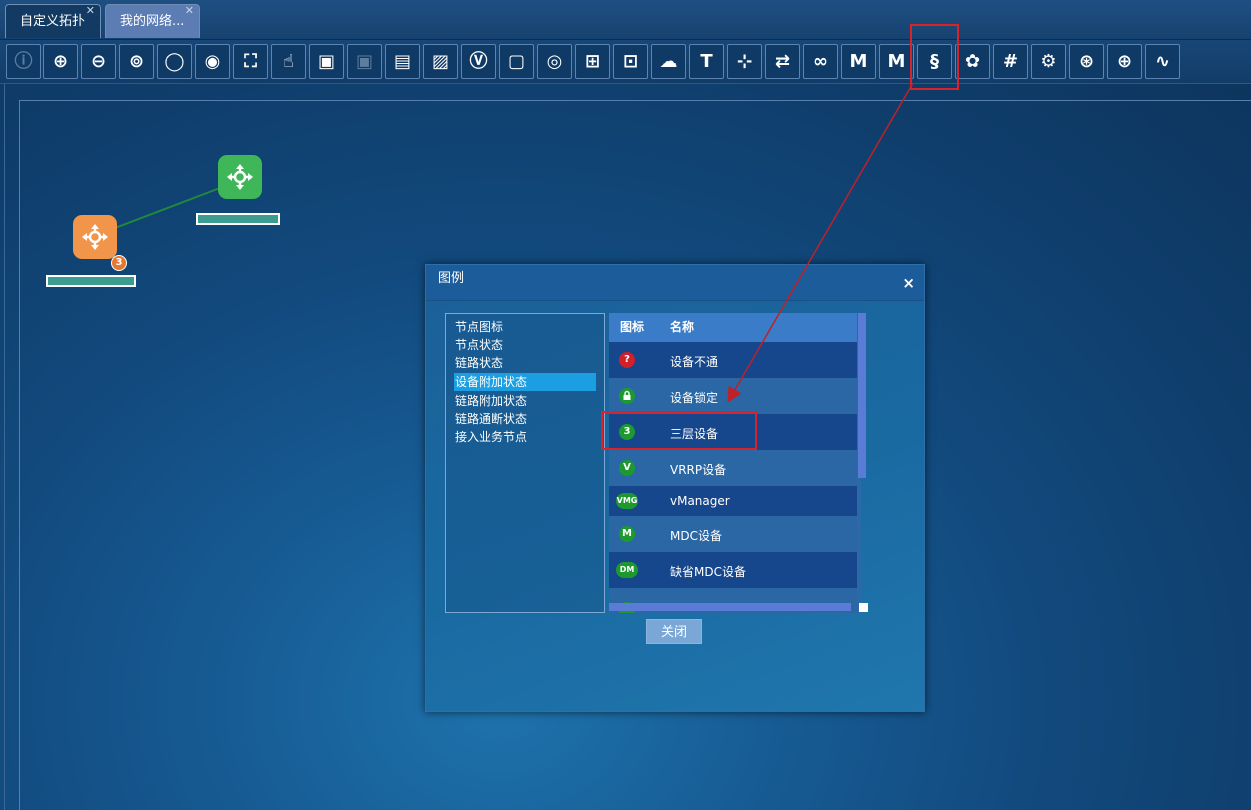 The image size is (1251, 810). What do you see at coordinates (820, 242) in the screenshot?
I see `annotation-arrow` at bounding box center [820, 242].